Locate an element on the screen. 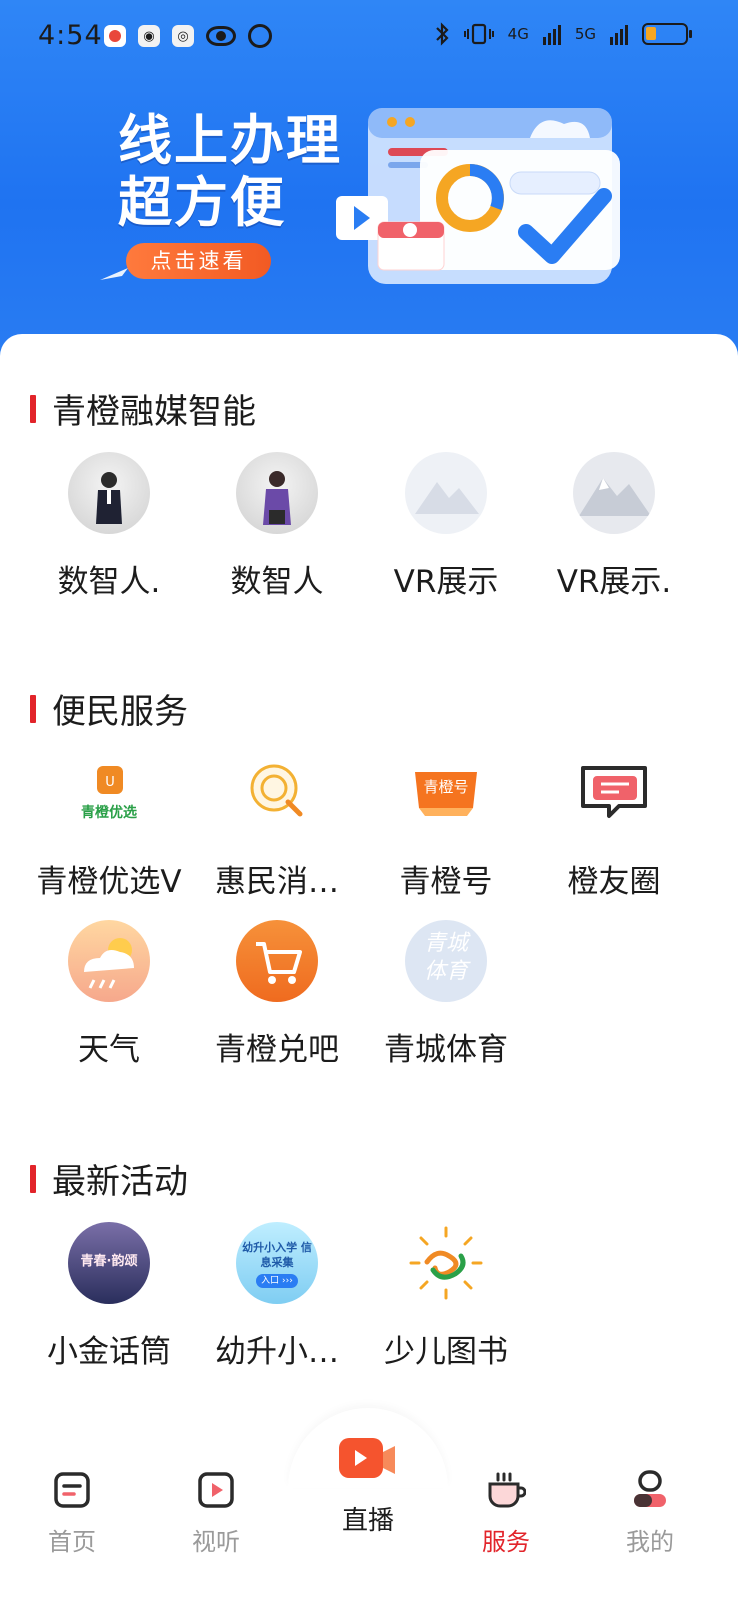 The height and width of the screenshot is (1600, 738). service-item-label: 青城体育 is located at coordinates (446, 1050).